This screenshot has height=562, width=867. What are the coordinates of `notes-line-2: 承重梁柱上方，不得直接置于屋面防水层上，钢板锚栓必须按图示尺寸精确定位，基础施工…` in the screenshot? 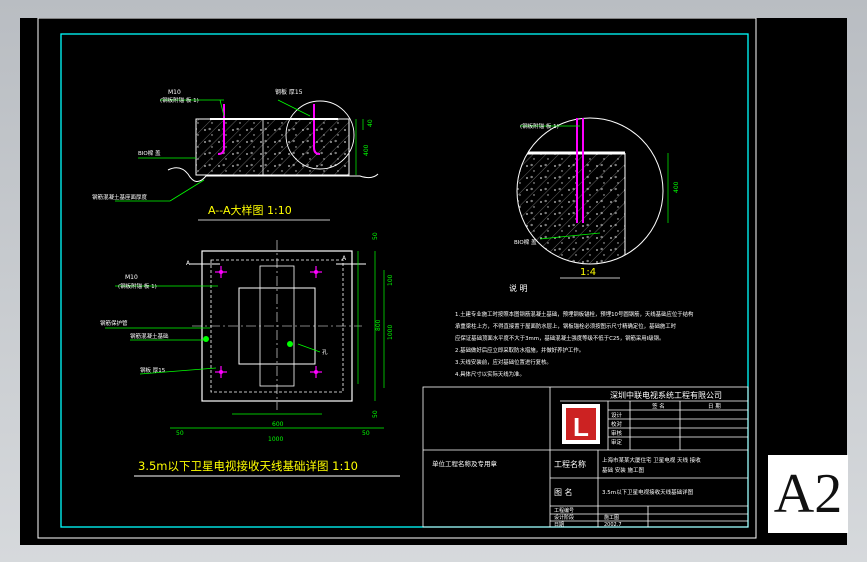 It's located at (566, 326).